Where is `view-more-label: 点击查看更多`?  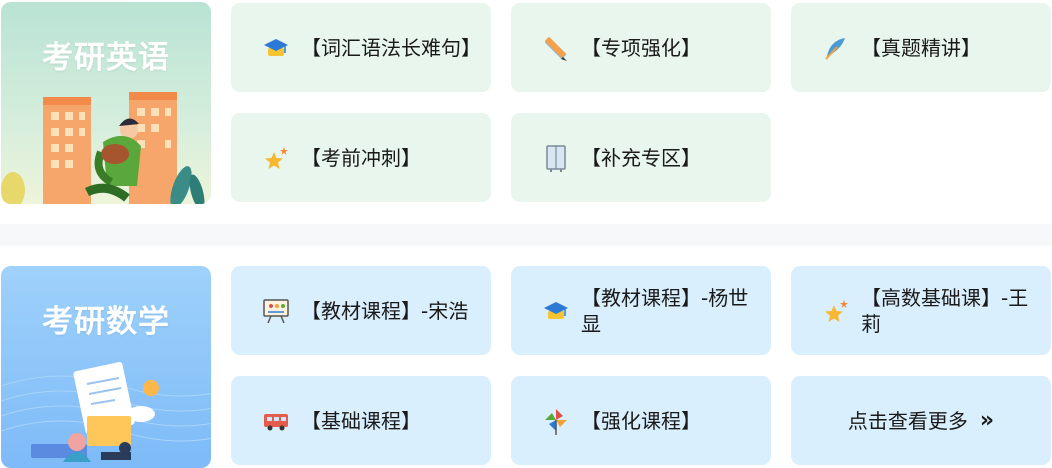 view-more-label: 点击查看更多 is located at coordinates (907, 420).